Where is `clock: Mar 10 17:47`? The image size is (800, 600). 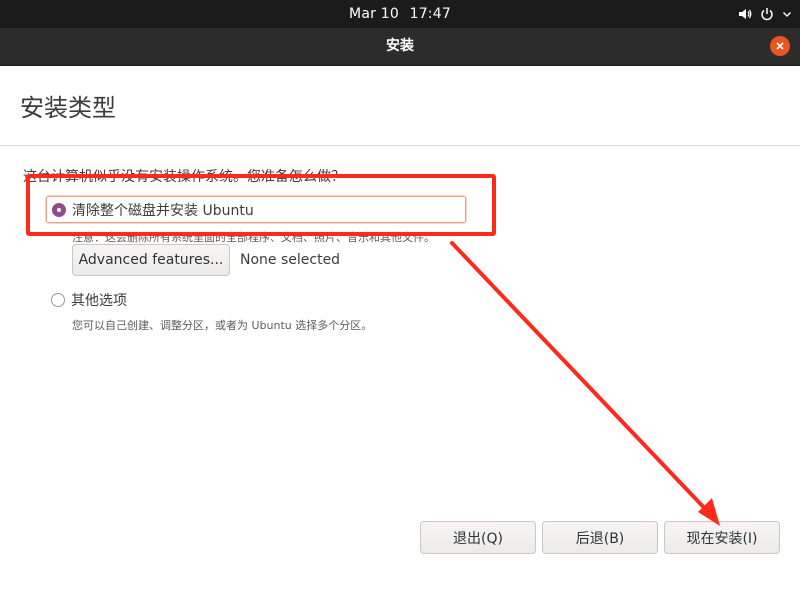 clock: Mar 10 17:47 is located at coordinates (400, 14).